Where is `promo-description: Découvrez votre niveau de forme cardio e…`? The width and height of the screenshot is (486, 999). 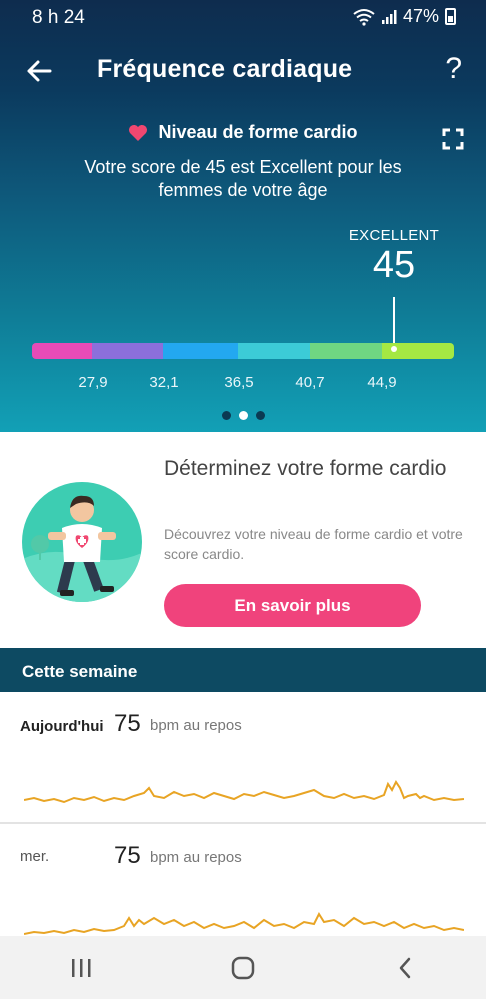 promo-description: Découvrez votre niveau de forme cardio e… is located at coordinates (313, 544).